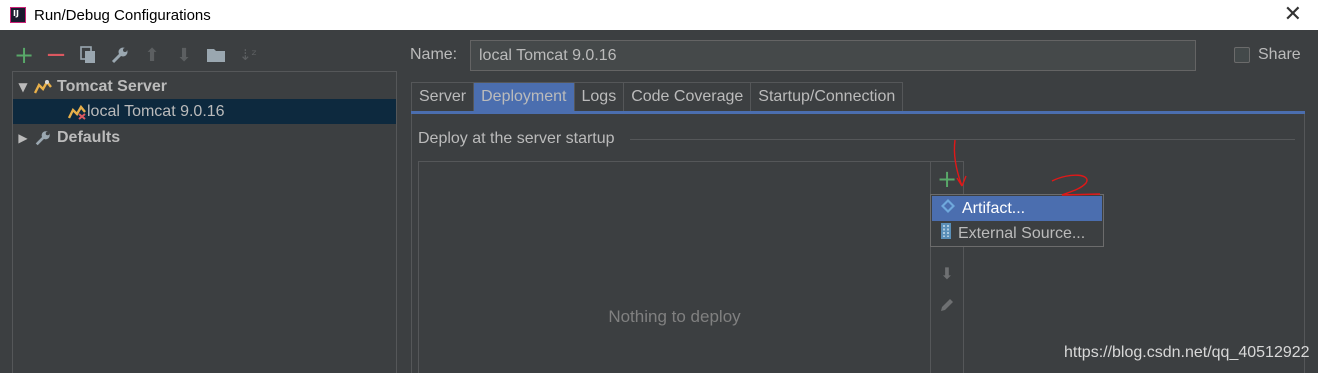 The image size is (1318, 373). What do you see at coordinates (43, 87) in the screenshot?
I see `tomcat-icon` at bounding box center [43, 87].